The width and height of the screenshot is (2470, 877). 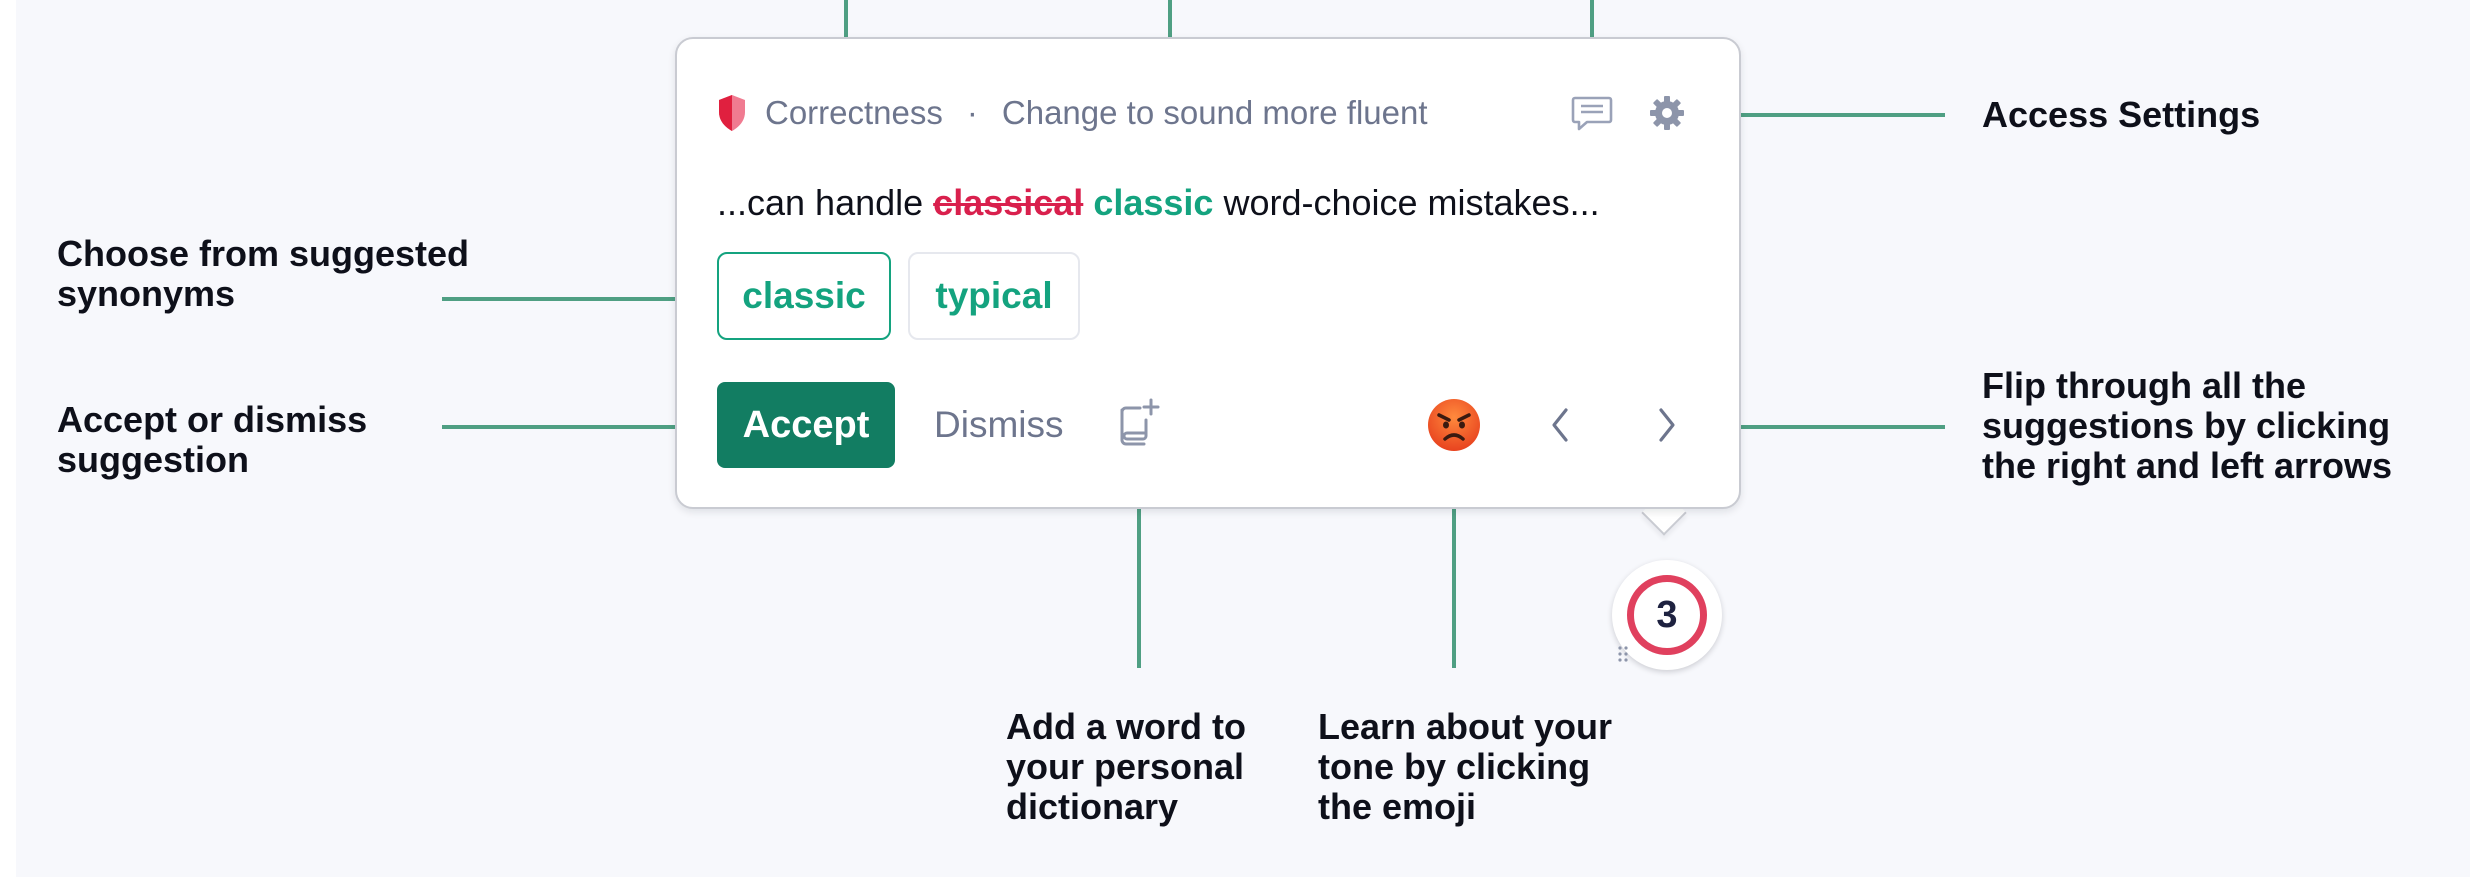 I want to click on suggestion-count-badge: 3, so click(x=1667, y=615).